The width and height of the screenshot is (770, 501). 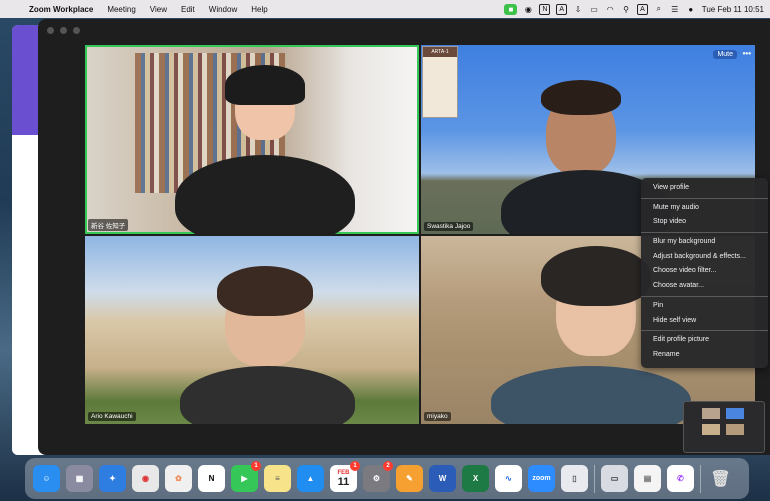 I want to click on iphone-mirroring-icon: ▯, so click(x=574, y=478).